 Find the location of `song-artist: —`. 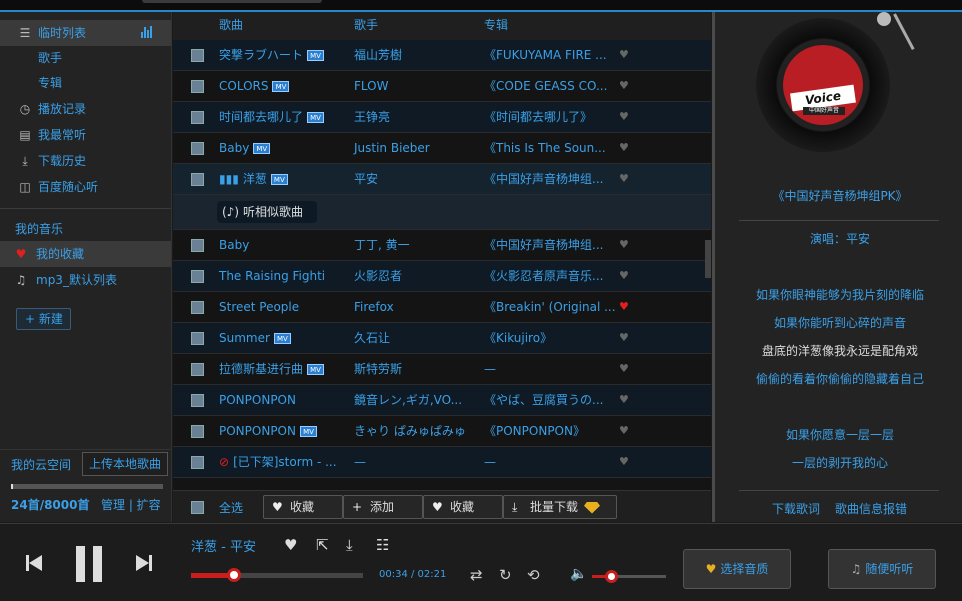

song-artist: — is located at coordinates (360, 462).